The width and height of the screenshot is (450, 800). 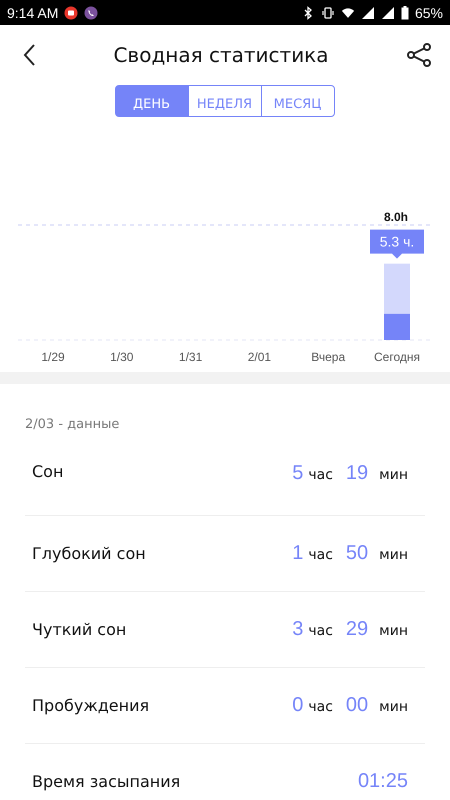 I want to click on stat-label: Чуткий сон, so click(x=79, y=629).